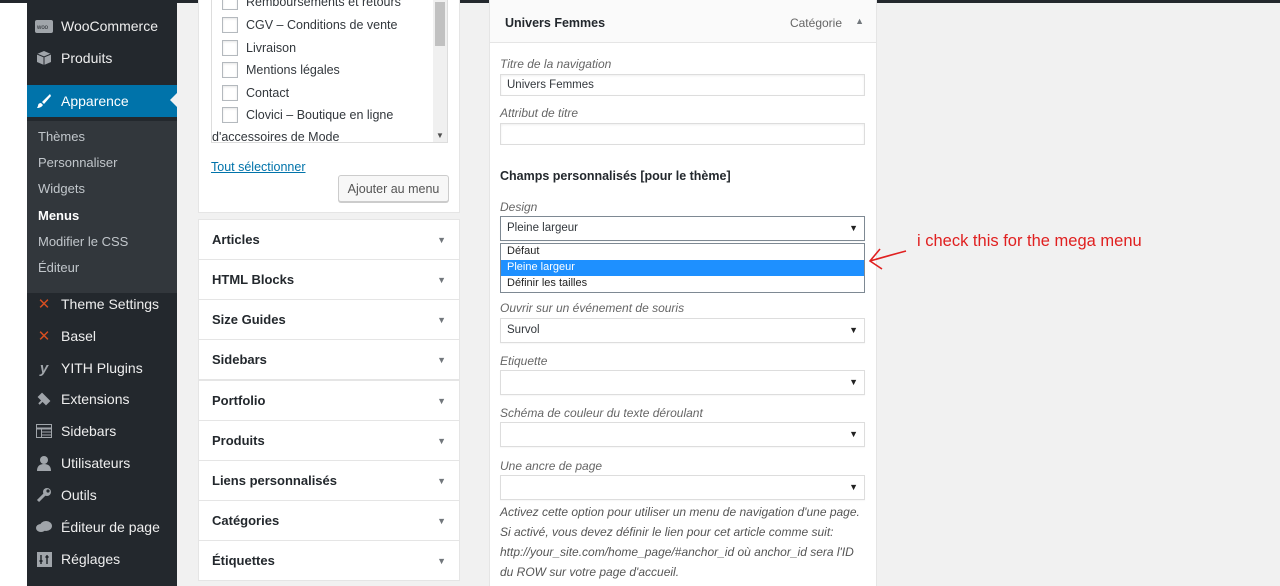 Image resolution: width=1280 pixels, height=586 pixels. Describe the element at coordinates (615, 176) in the screenshot. I see `custom-fields-heading: Champs personnalisés [pour le thème]` at that location.